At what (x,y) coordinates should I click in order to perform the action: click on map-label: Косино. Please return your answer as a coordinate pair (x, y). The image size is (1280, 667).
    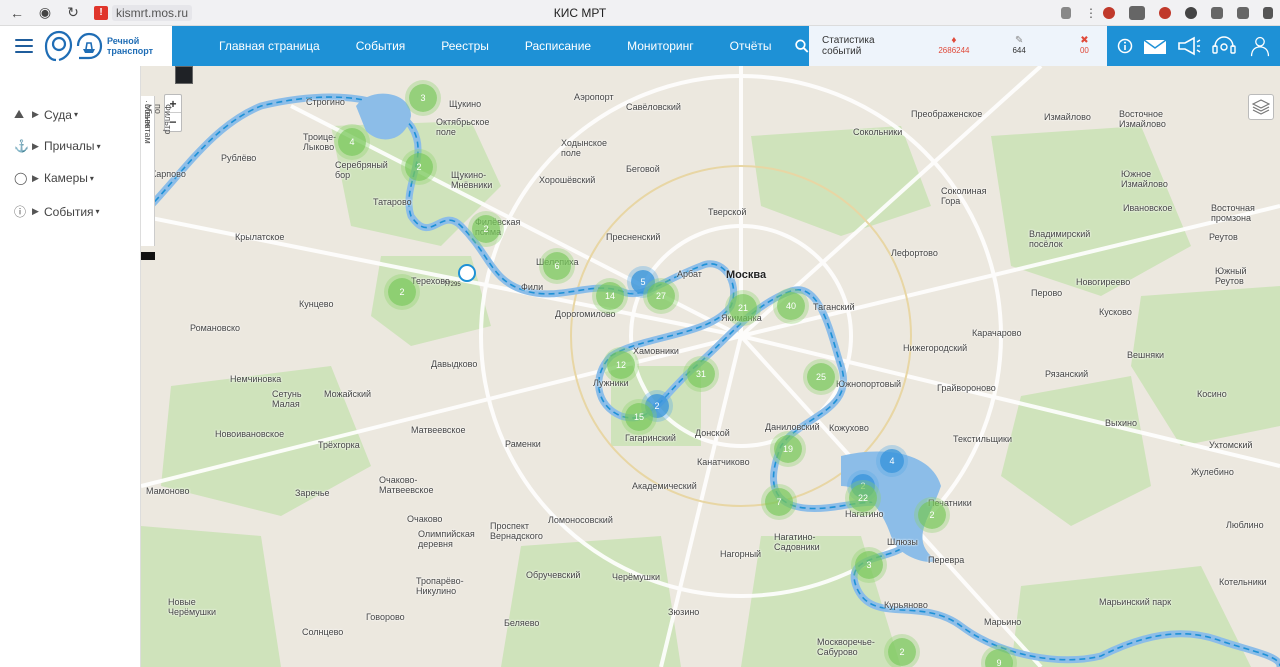
    Looking at the image, I should click on (1212, 394).